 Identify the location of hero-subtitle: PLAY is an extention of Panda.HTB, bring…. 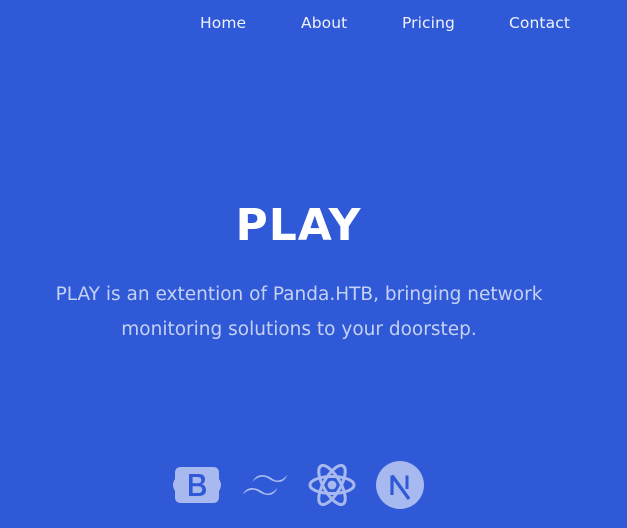
(299, 311).